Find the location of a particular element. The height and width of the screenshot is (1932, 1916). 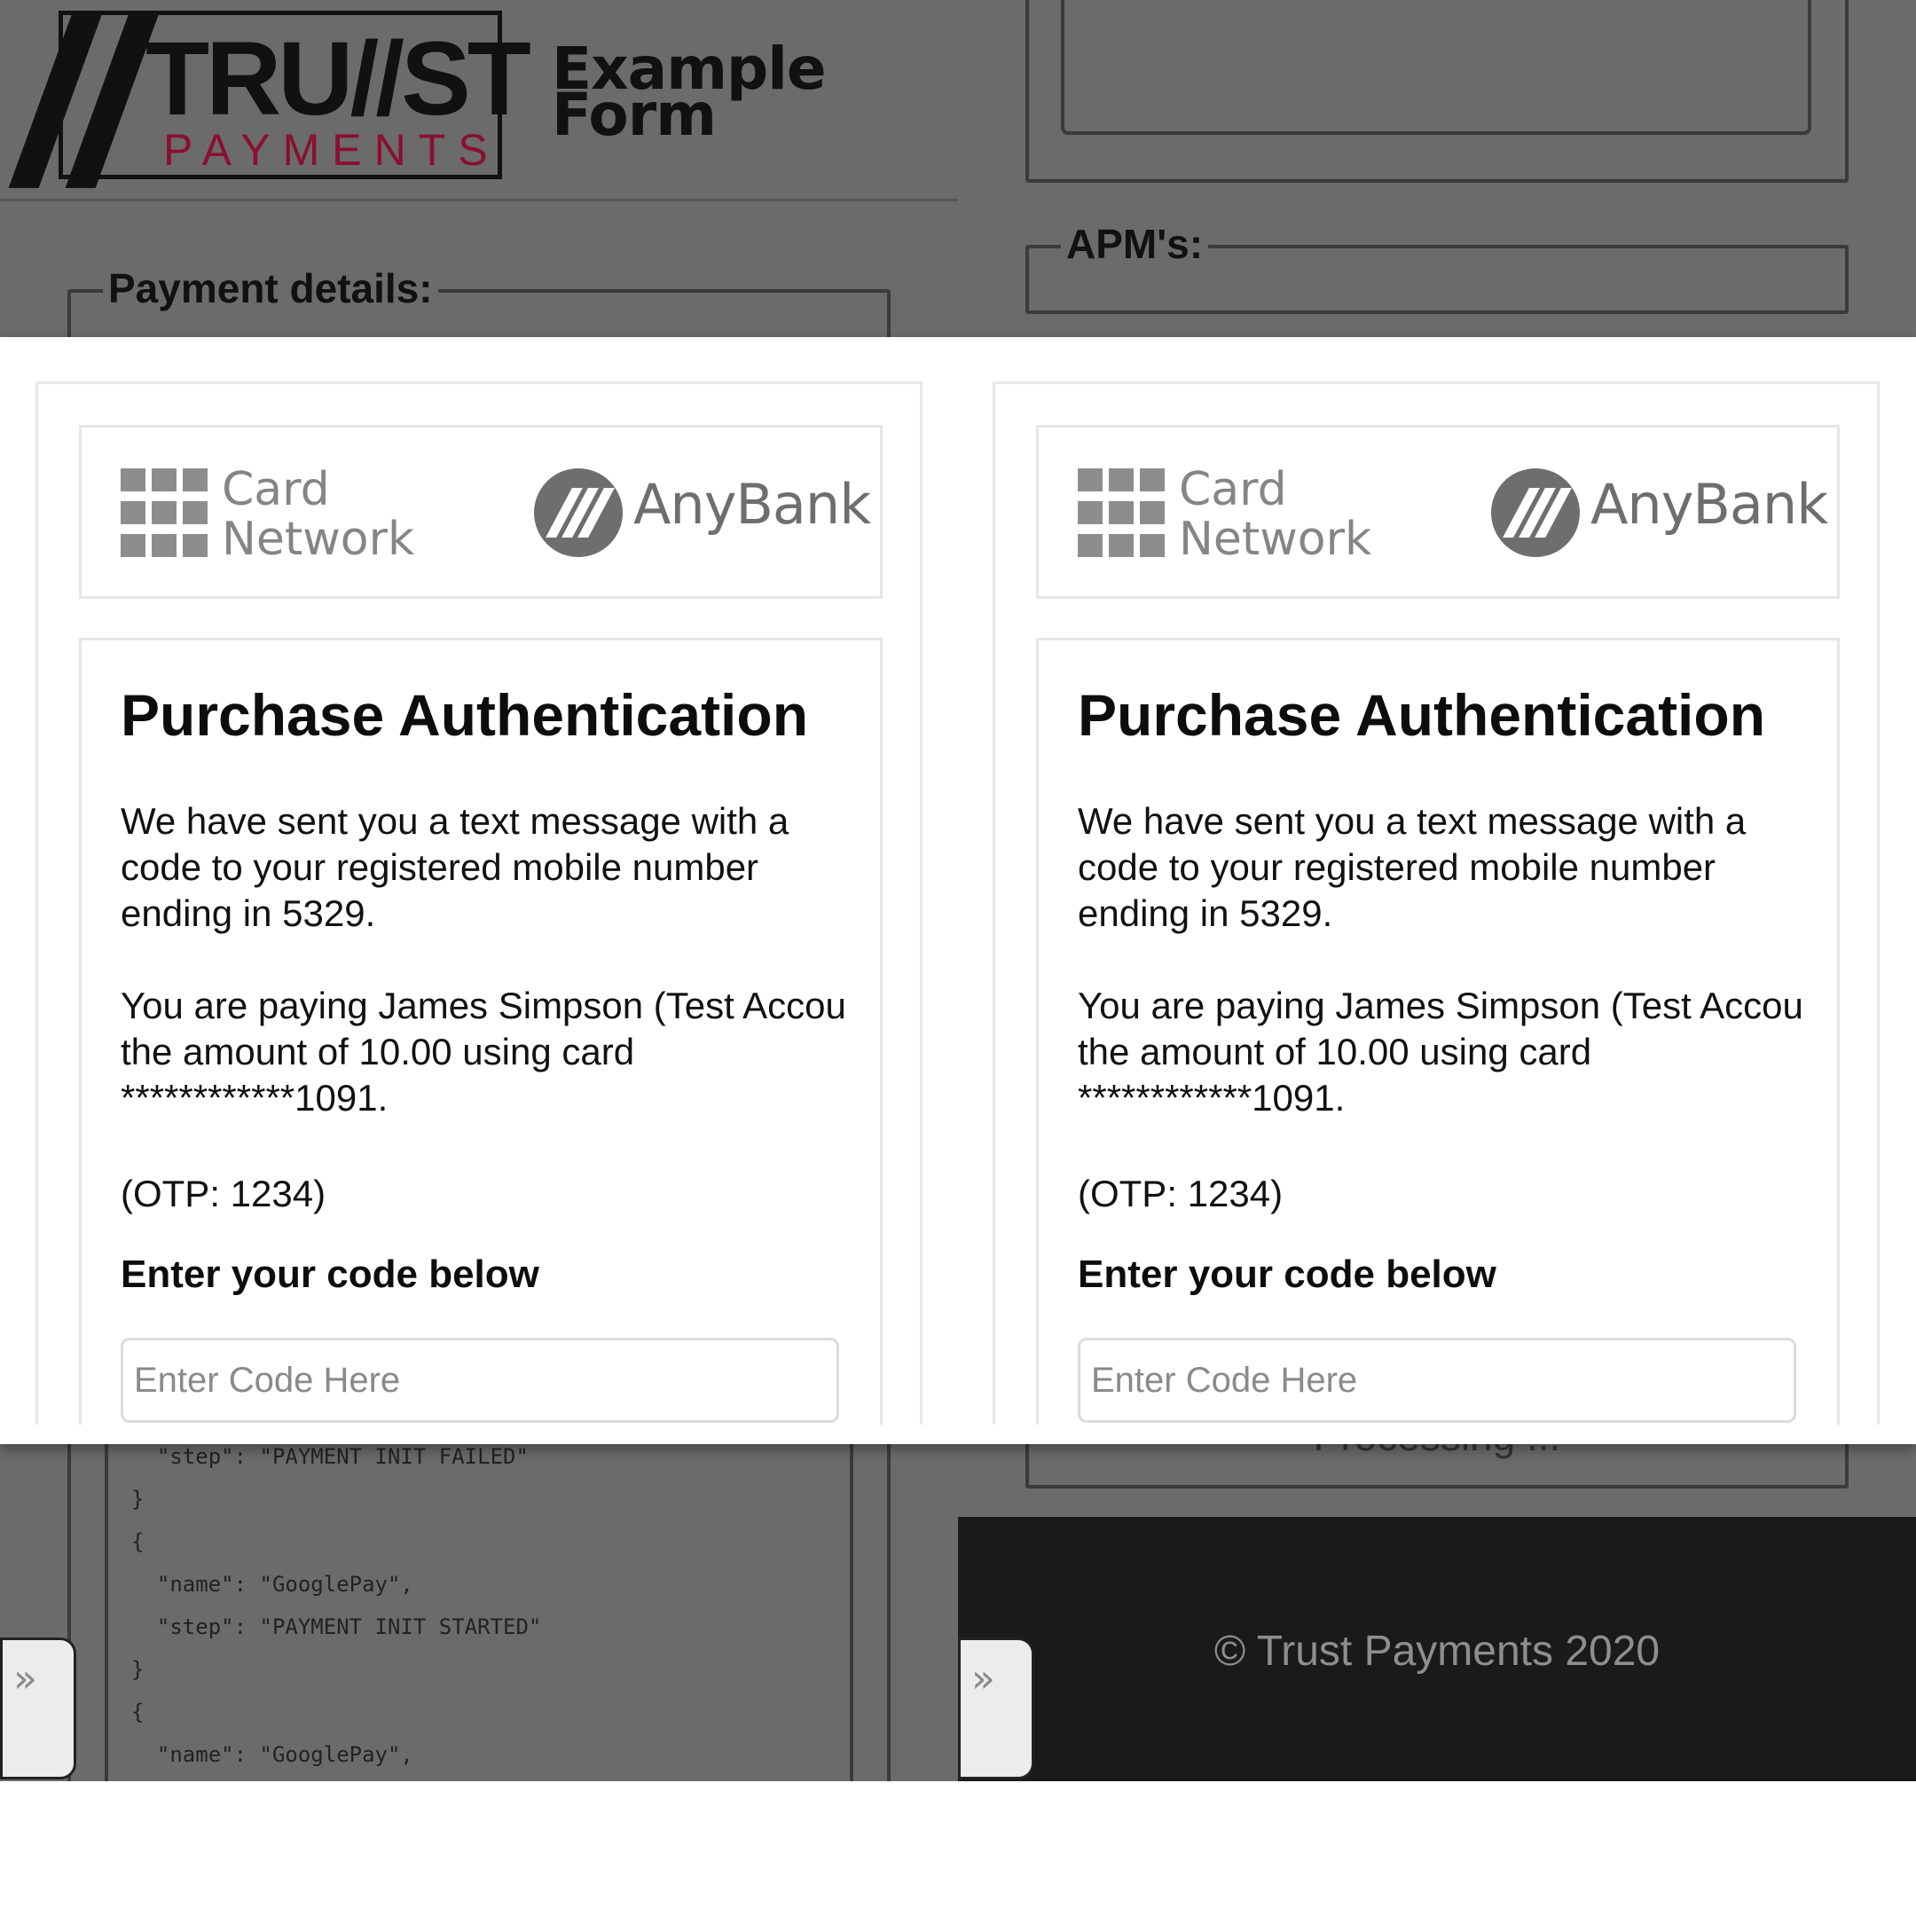

footer: © Trust Payments 2020 is located at coordinates (1437, 1649).